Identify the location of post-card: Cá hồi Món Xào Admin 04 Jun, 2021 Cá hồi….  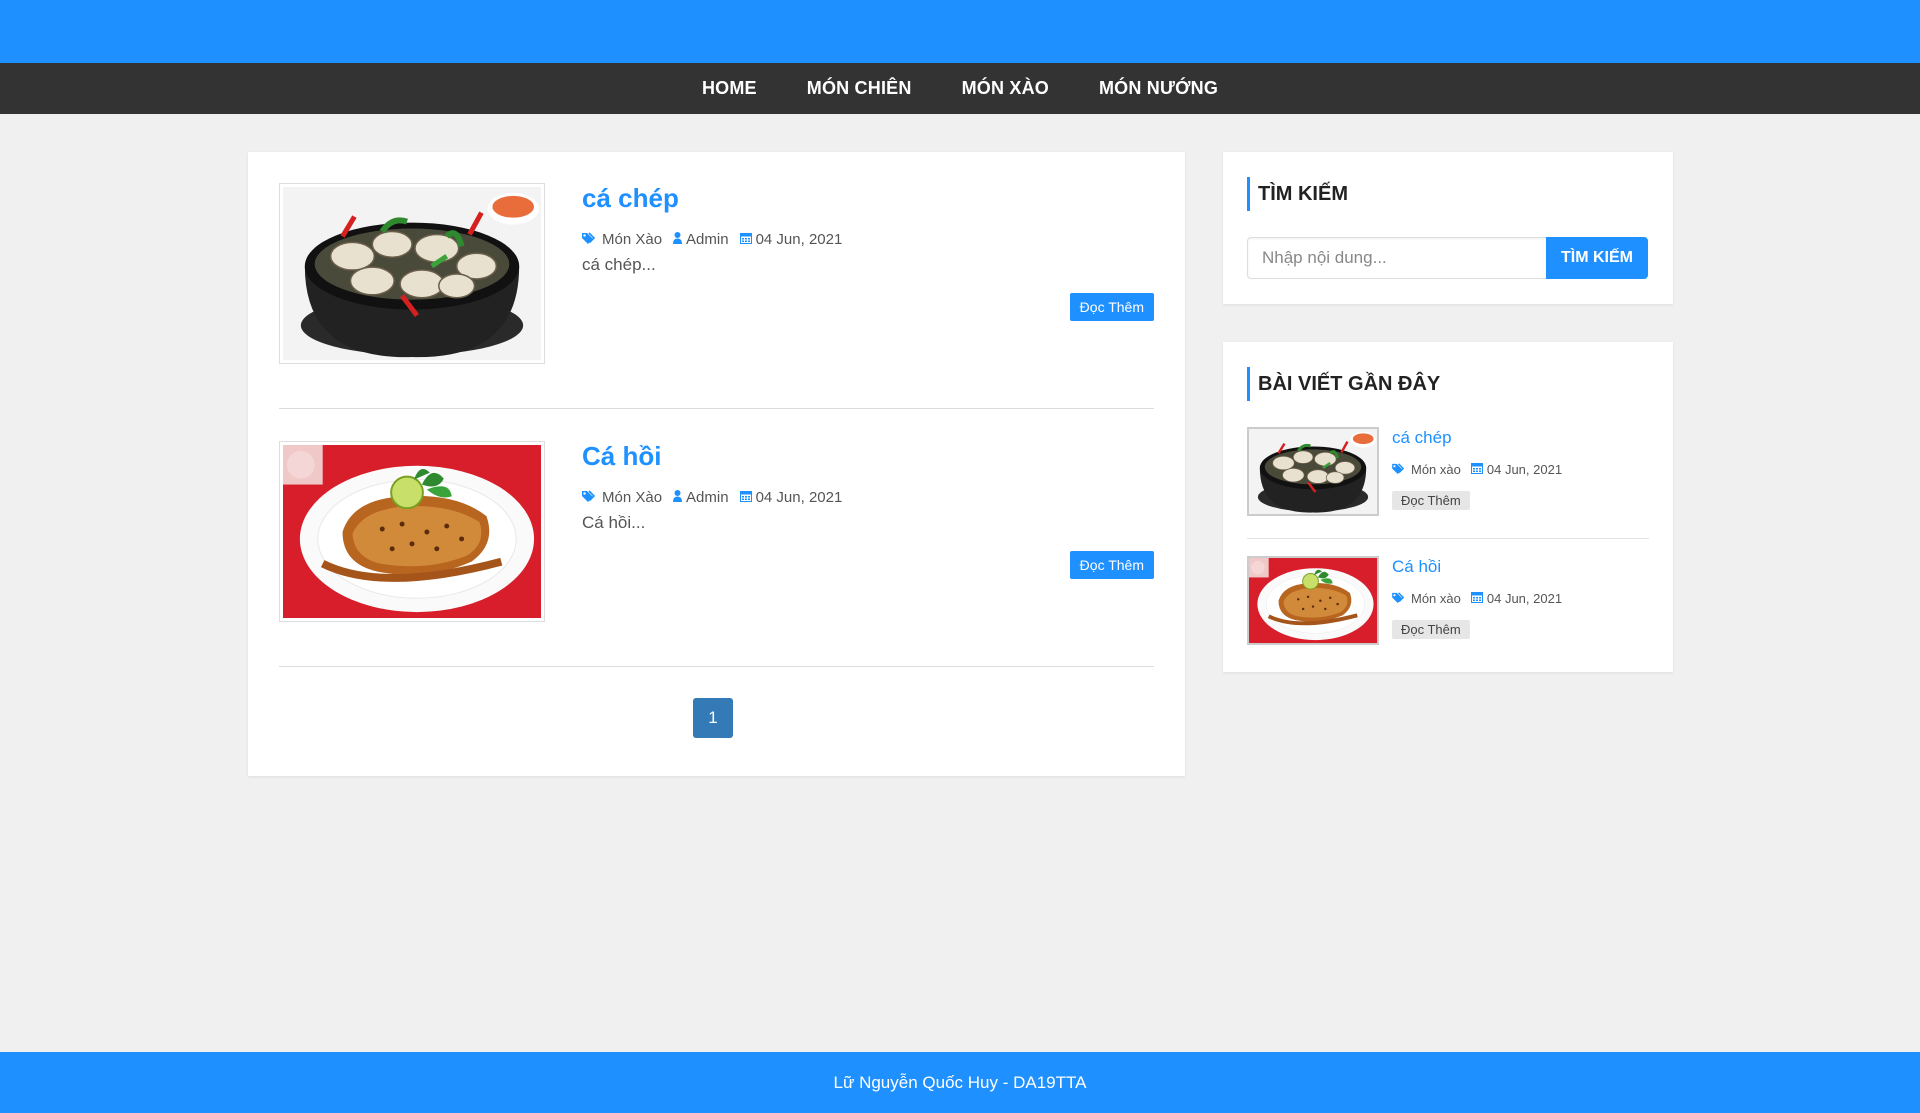
(716, 554).